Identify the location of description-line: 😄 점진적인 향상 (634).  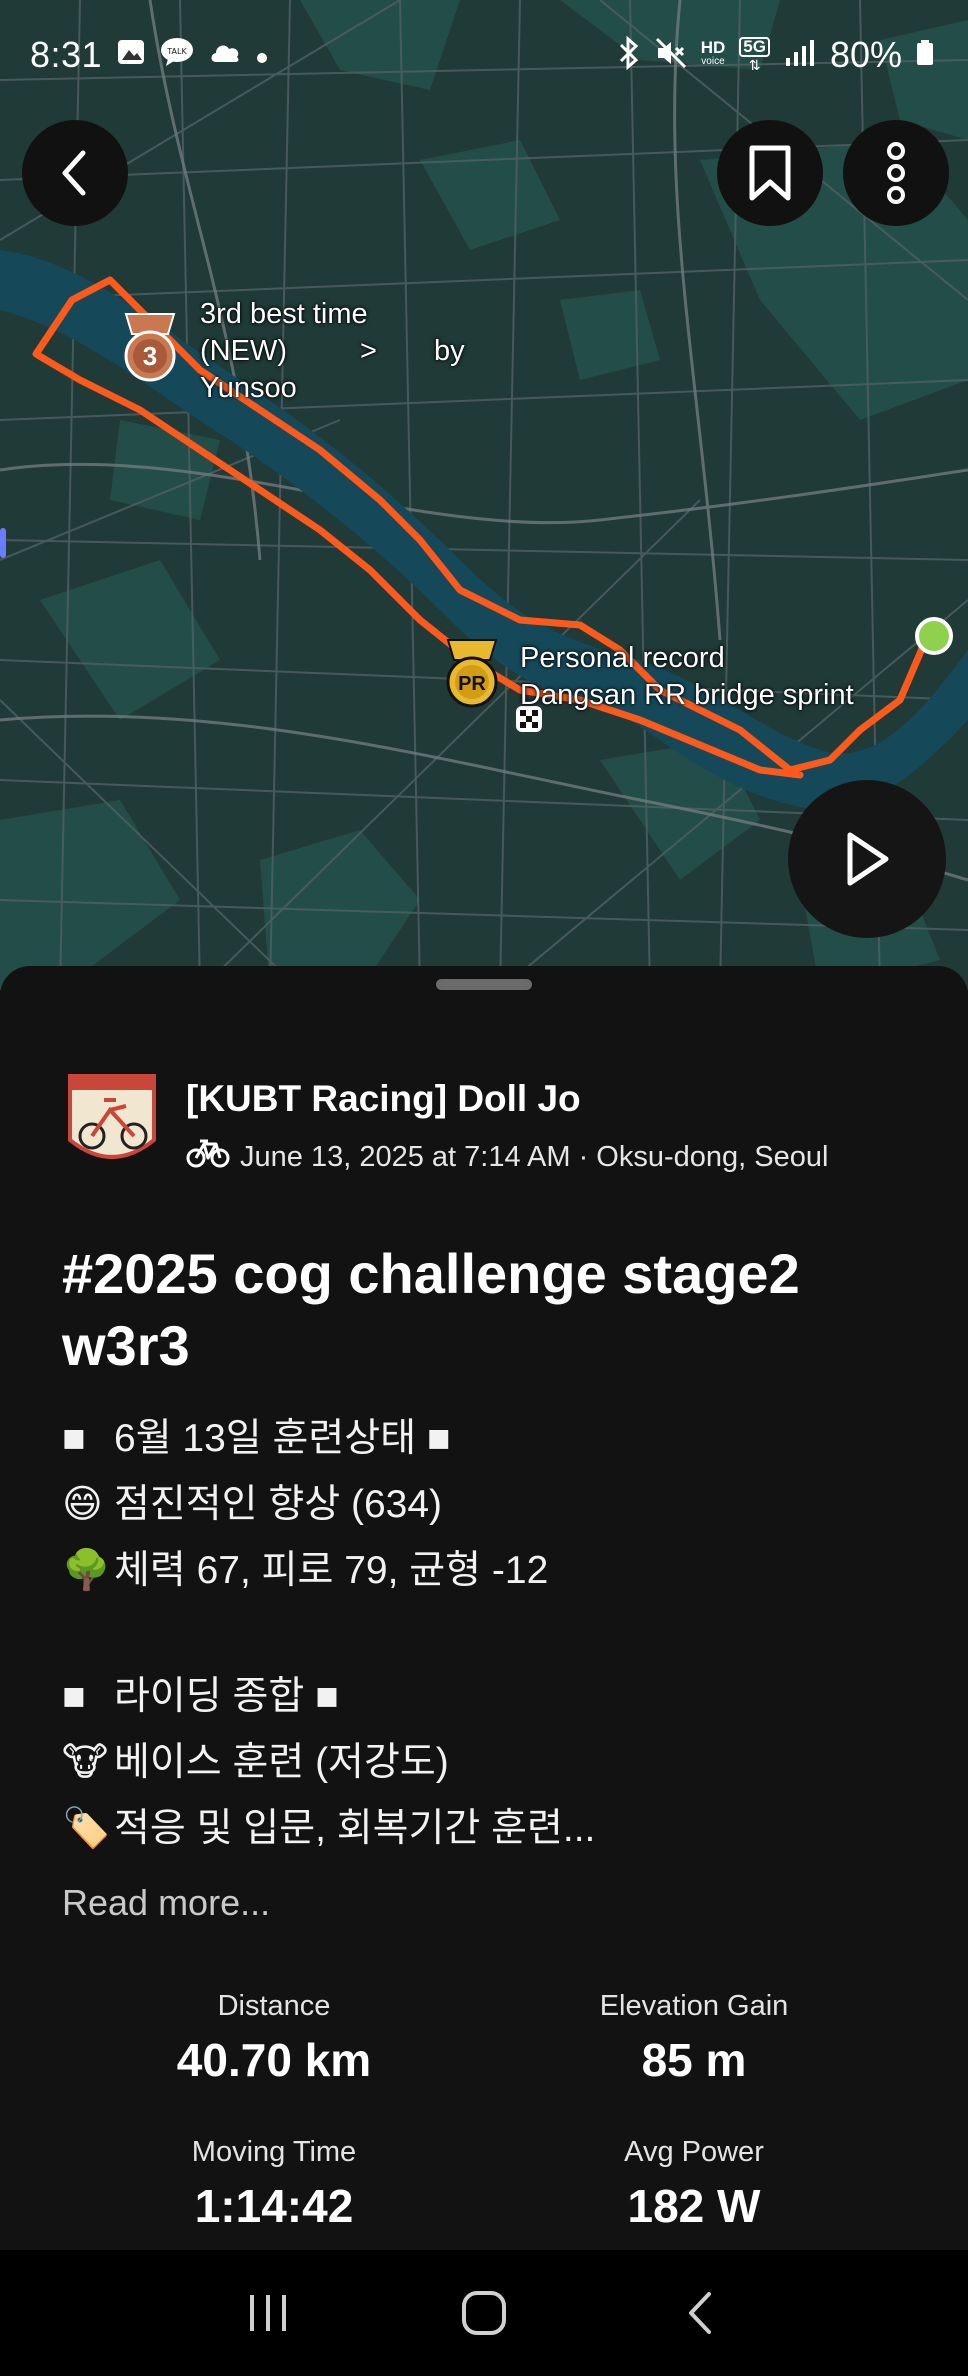
(492, 1505).